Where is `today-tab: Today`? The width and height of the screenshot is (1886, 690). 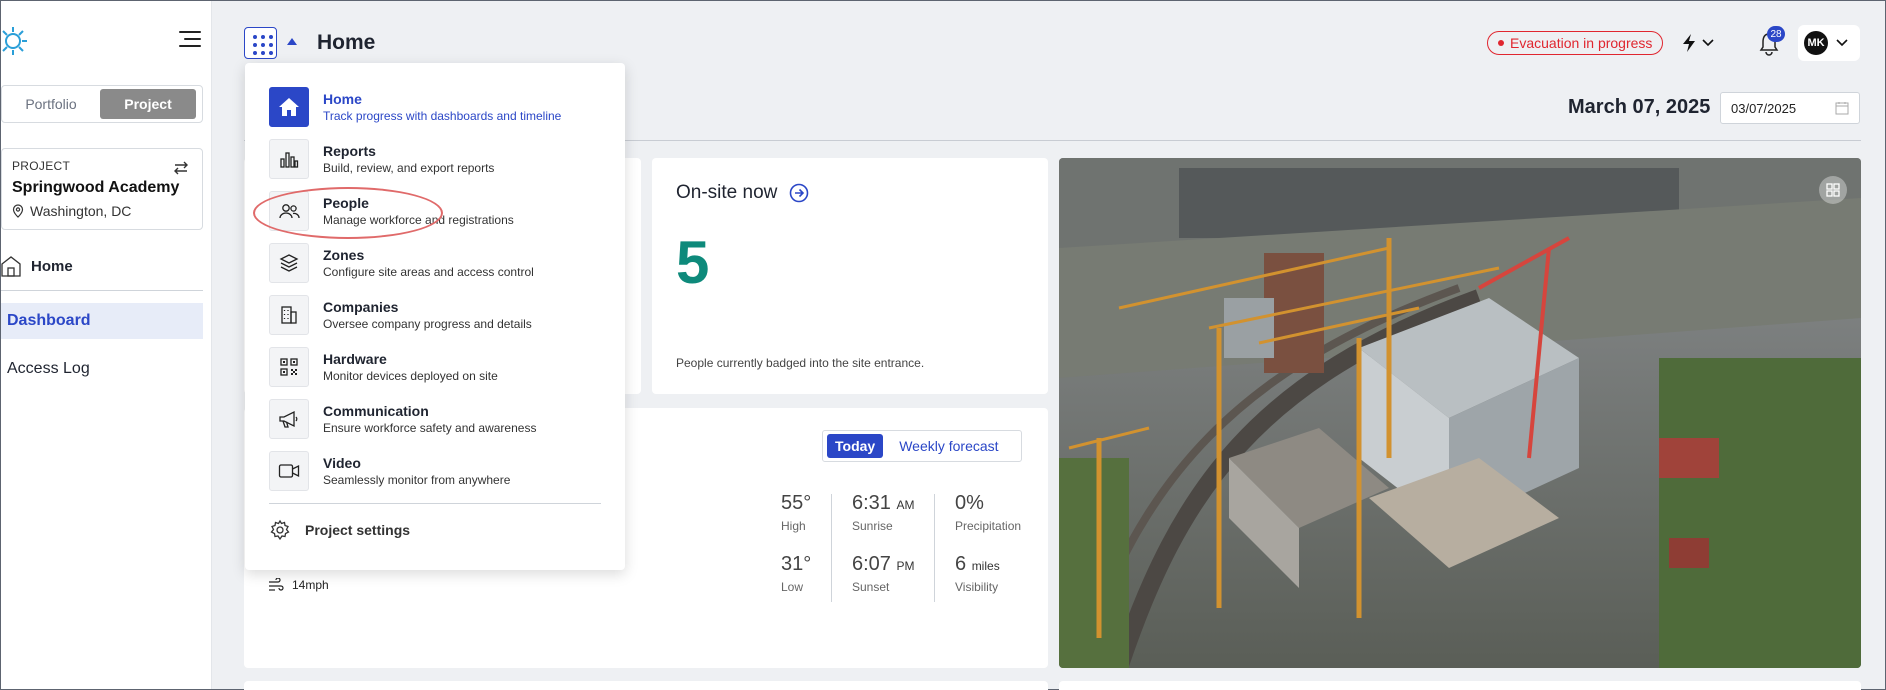 today-tab: Today is located at coordinates (855, 446).